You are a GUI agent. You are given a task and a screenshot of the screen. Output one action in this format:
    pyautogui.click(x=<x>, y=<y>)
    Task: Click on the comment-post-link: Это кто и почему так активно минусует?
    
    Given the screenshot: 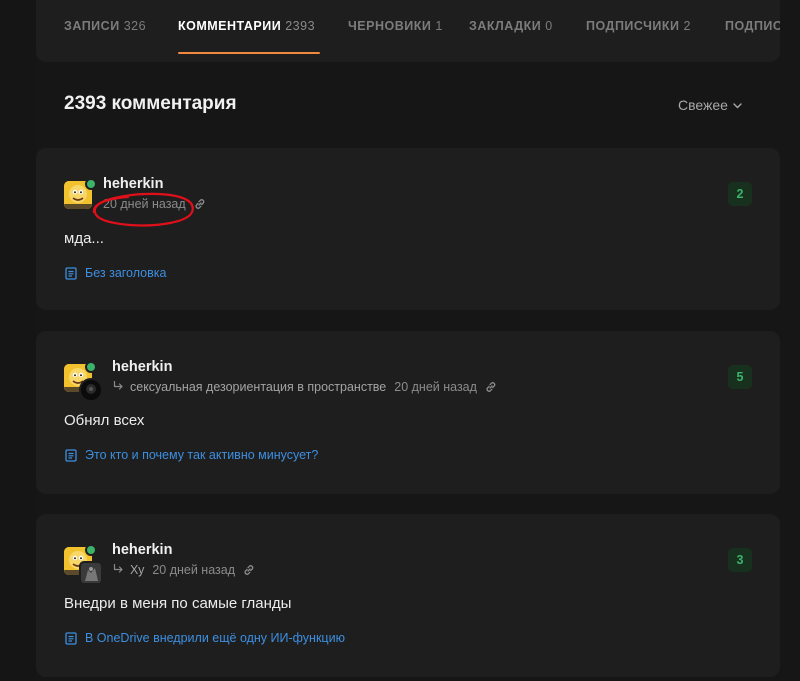 What is the action you would take?
    pyautogui.click(x=191, y=455)
    